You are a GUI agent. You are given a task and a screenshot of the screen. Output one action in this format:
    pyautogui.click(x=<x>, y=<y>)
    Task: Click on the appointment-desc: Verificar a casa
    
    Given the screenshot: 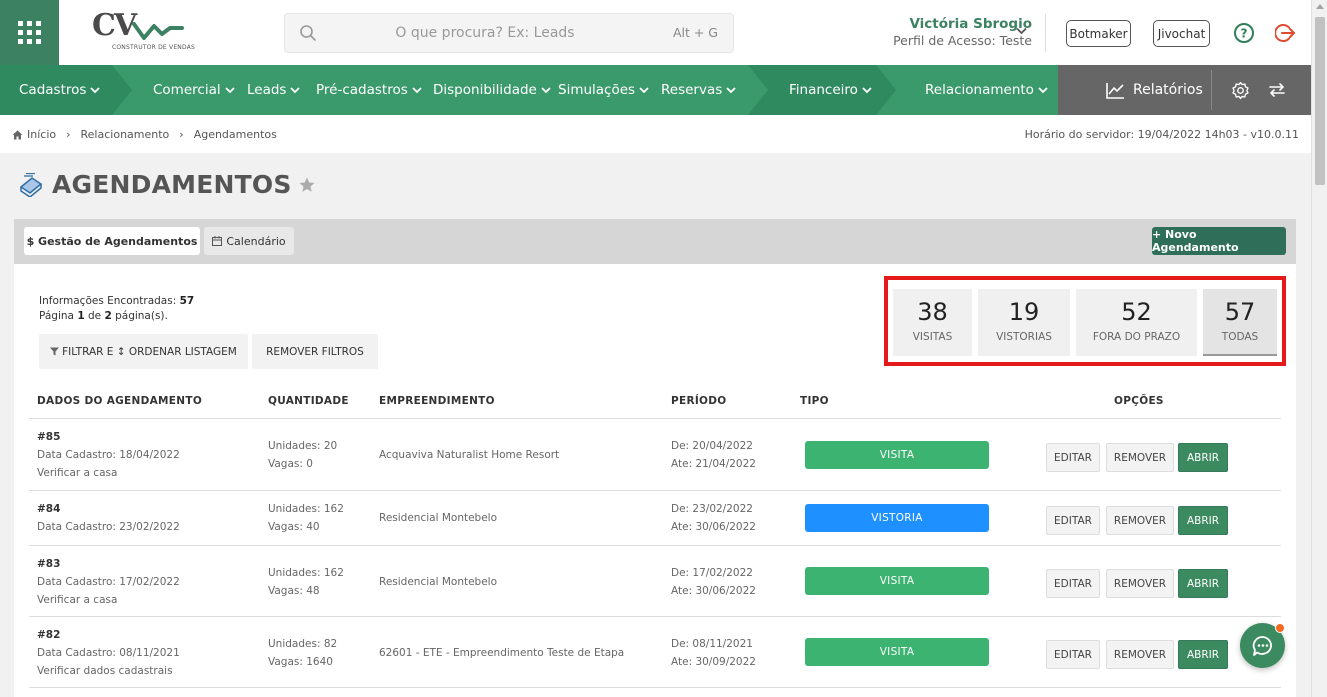 What is the action you would take?
    pyautogui.click(x=77, y=600)
    